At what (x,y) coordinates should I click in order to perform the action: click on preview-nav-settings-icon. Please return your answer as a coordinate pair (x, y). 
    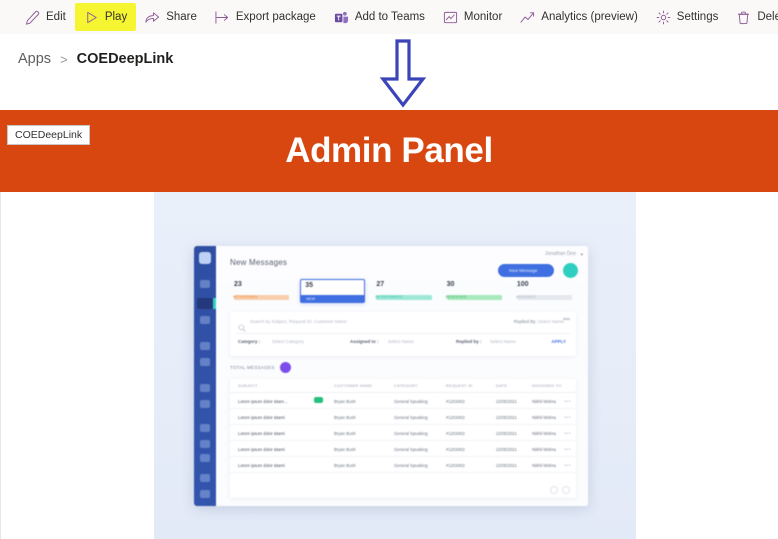
    Looking at the image, I should click on (205, 494).